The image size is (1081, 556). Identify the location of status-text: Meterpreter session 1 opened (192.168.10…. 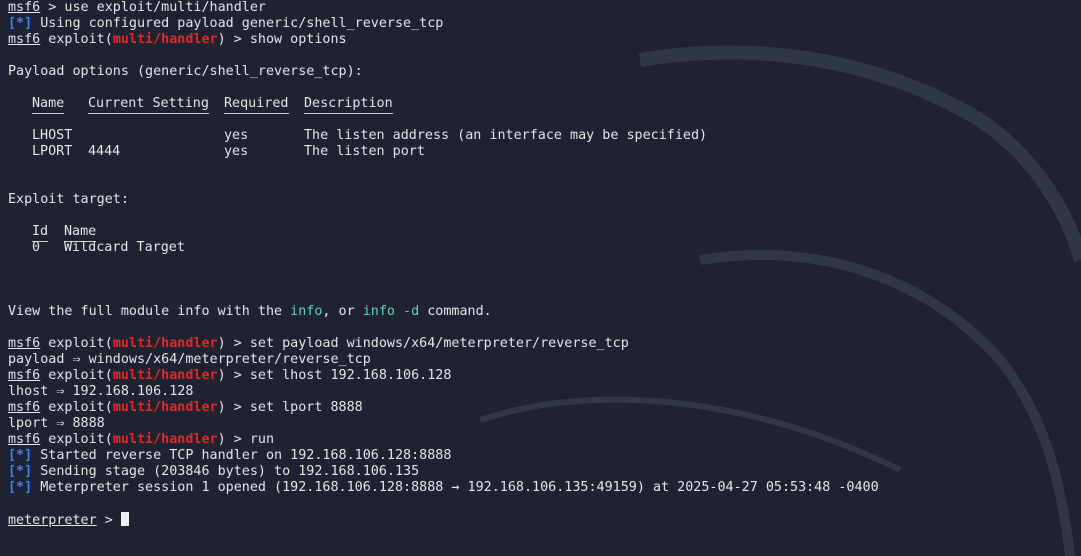
(455, 487).